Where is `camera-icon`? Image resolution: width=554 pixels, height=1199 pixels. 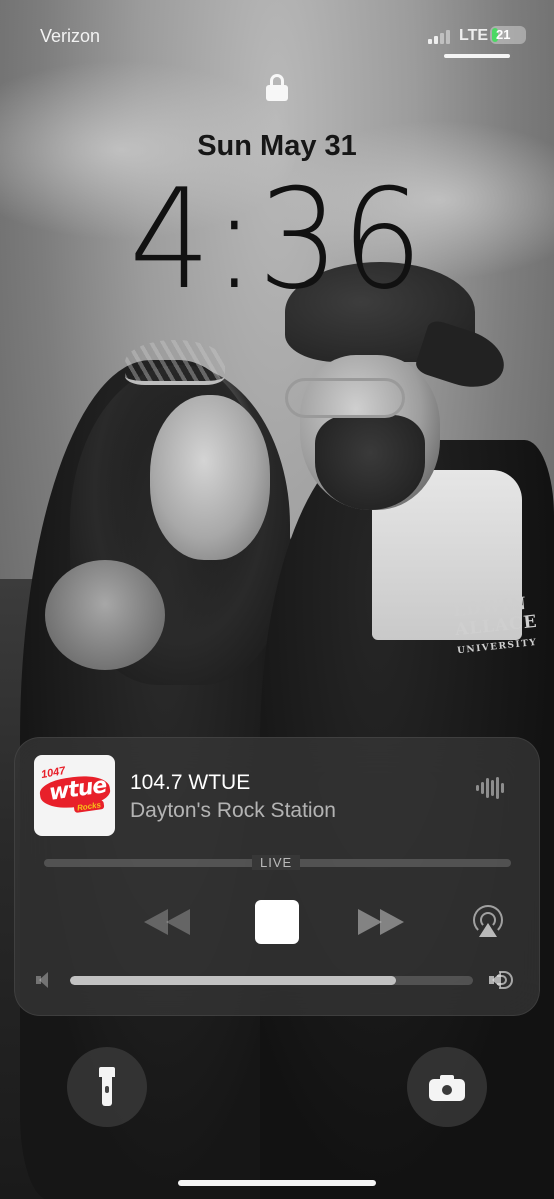
camera-icon is located at coordinates (447, 1088).